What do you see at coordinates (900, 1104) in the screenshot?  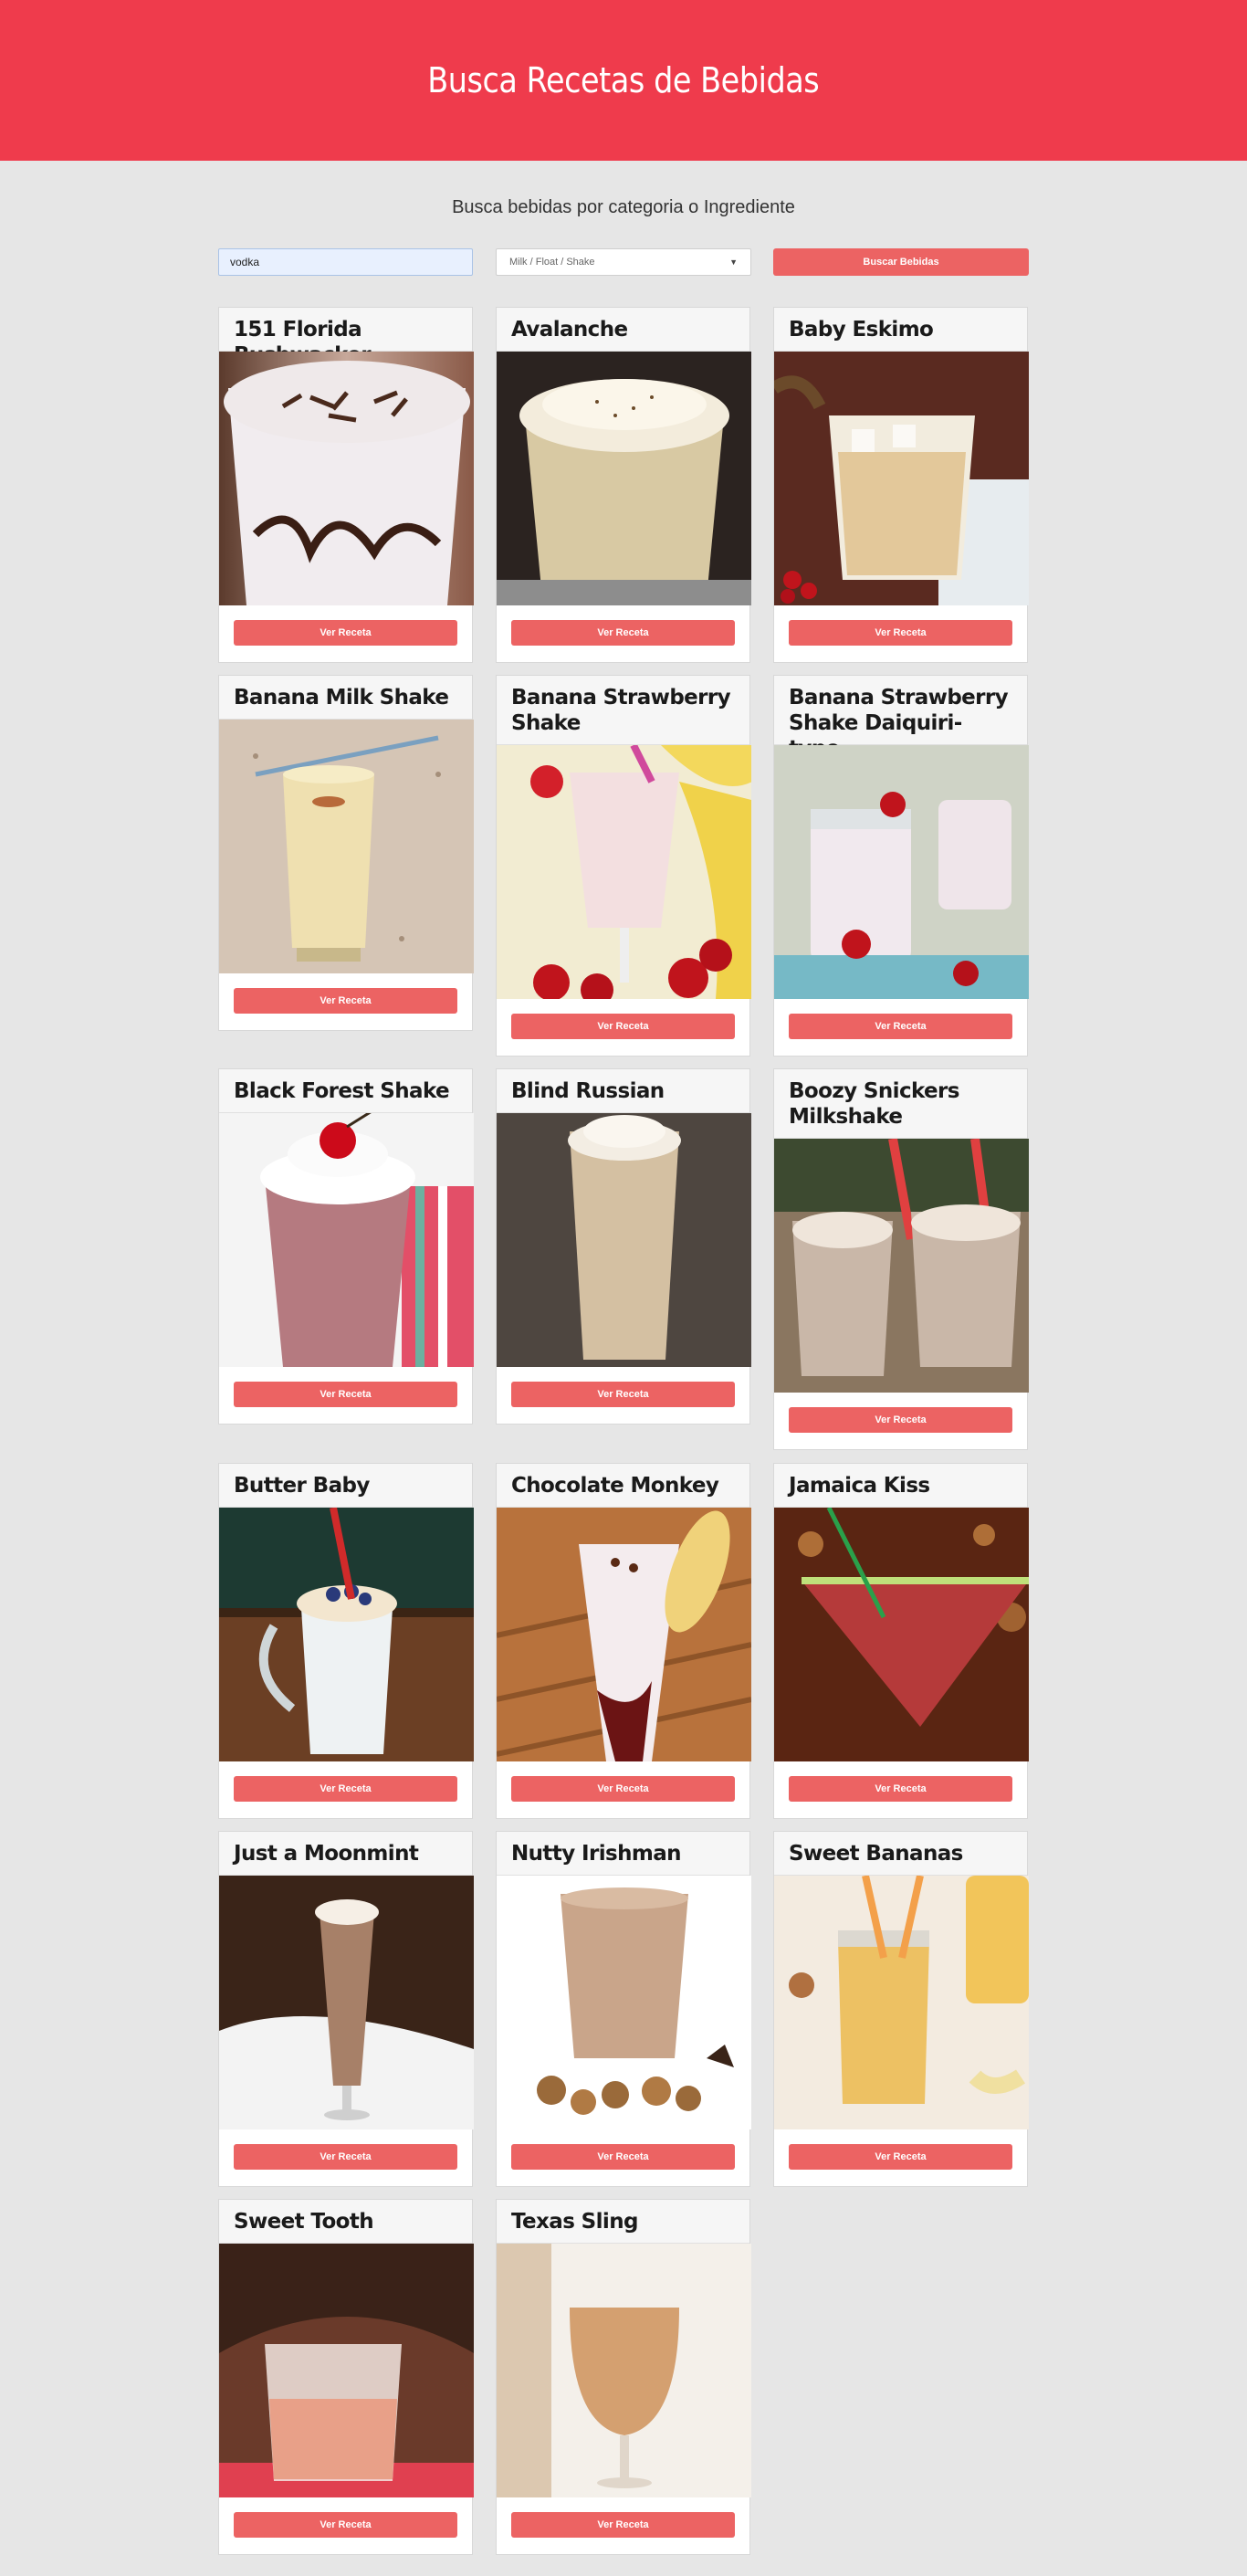 I see `drink-name: Boozy Snickers Milkshake` at bounding box center [900, 1104].